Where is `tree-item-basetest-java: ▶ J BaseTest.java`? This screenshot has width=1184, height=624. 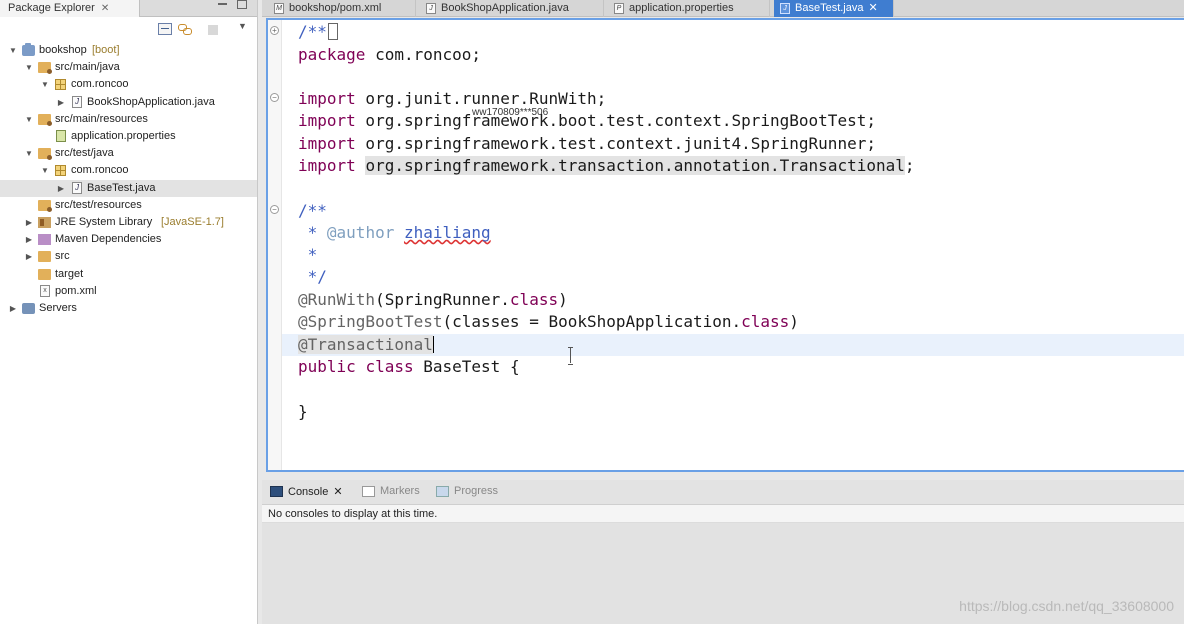 tree-item-basetest-java: ▶ J BaseTest.java is located at coordinates (128, 188).